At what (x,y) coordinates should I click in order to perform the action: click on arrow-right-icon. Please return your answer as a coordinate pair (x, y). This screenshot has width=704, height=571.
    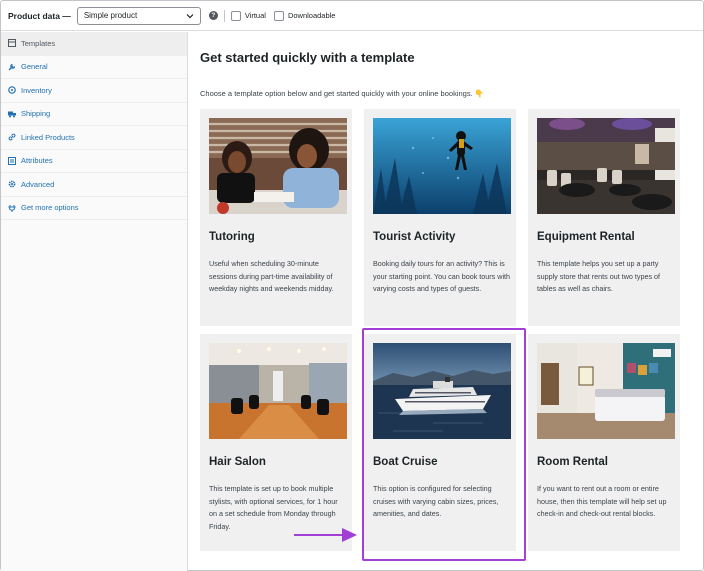
    Looking at the image, I should click on (325, 535).